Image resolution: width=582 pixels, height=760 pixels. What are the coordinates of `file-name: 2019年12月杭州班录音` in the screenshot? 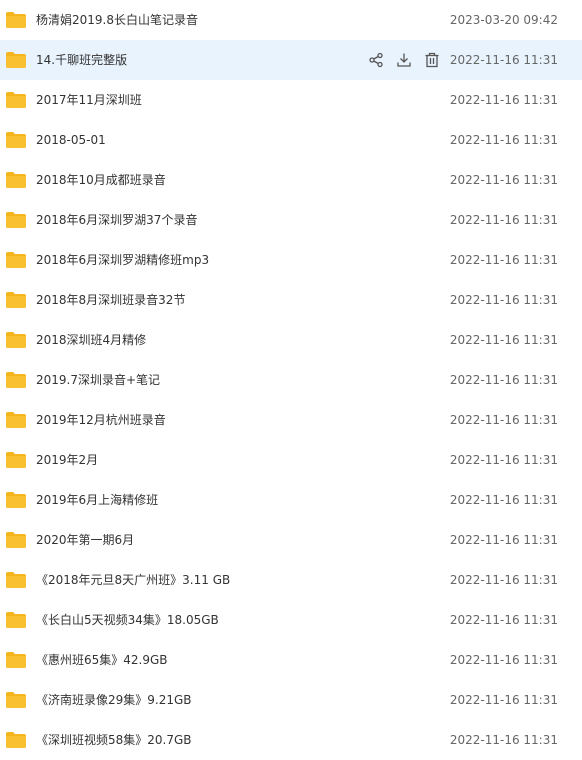 It's located at (101, 420).